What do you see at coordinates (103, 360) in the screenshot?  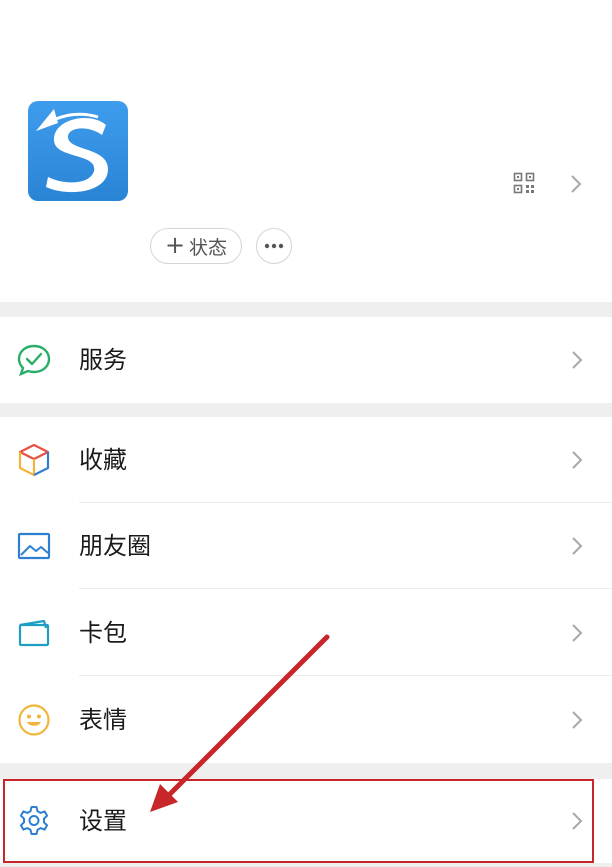 I see `menu-item-label: 服务` at bounding box center [103, 360].